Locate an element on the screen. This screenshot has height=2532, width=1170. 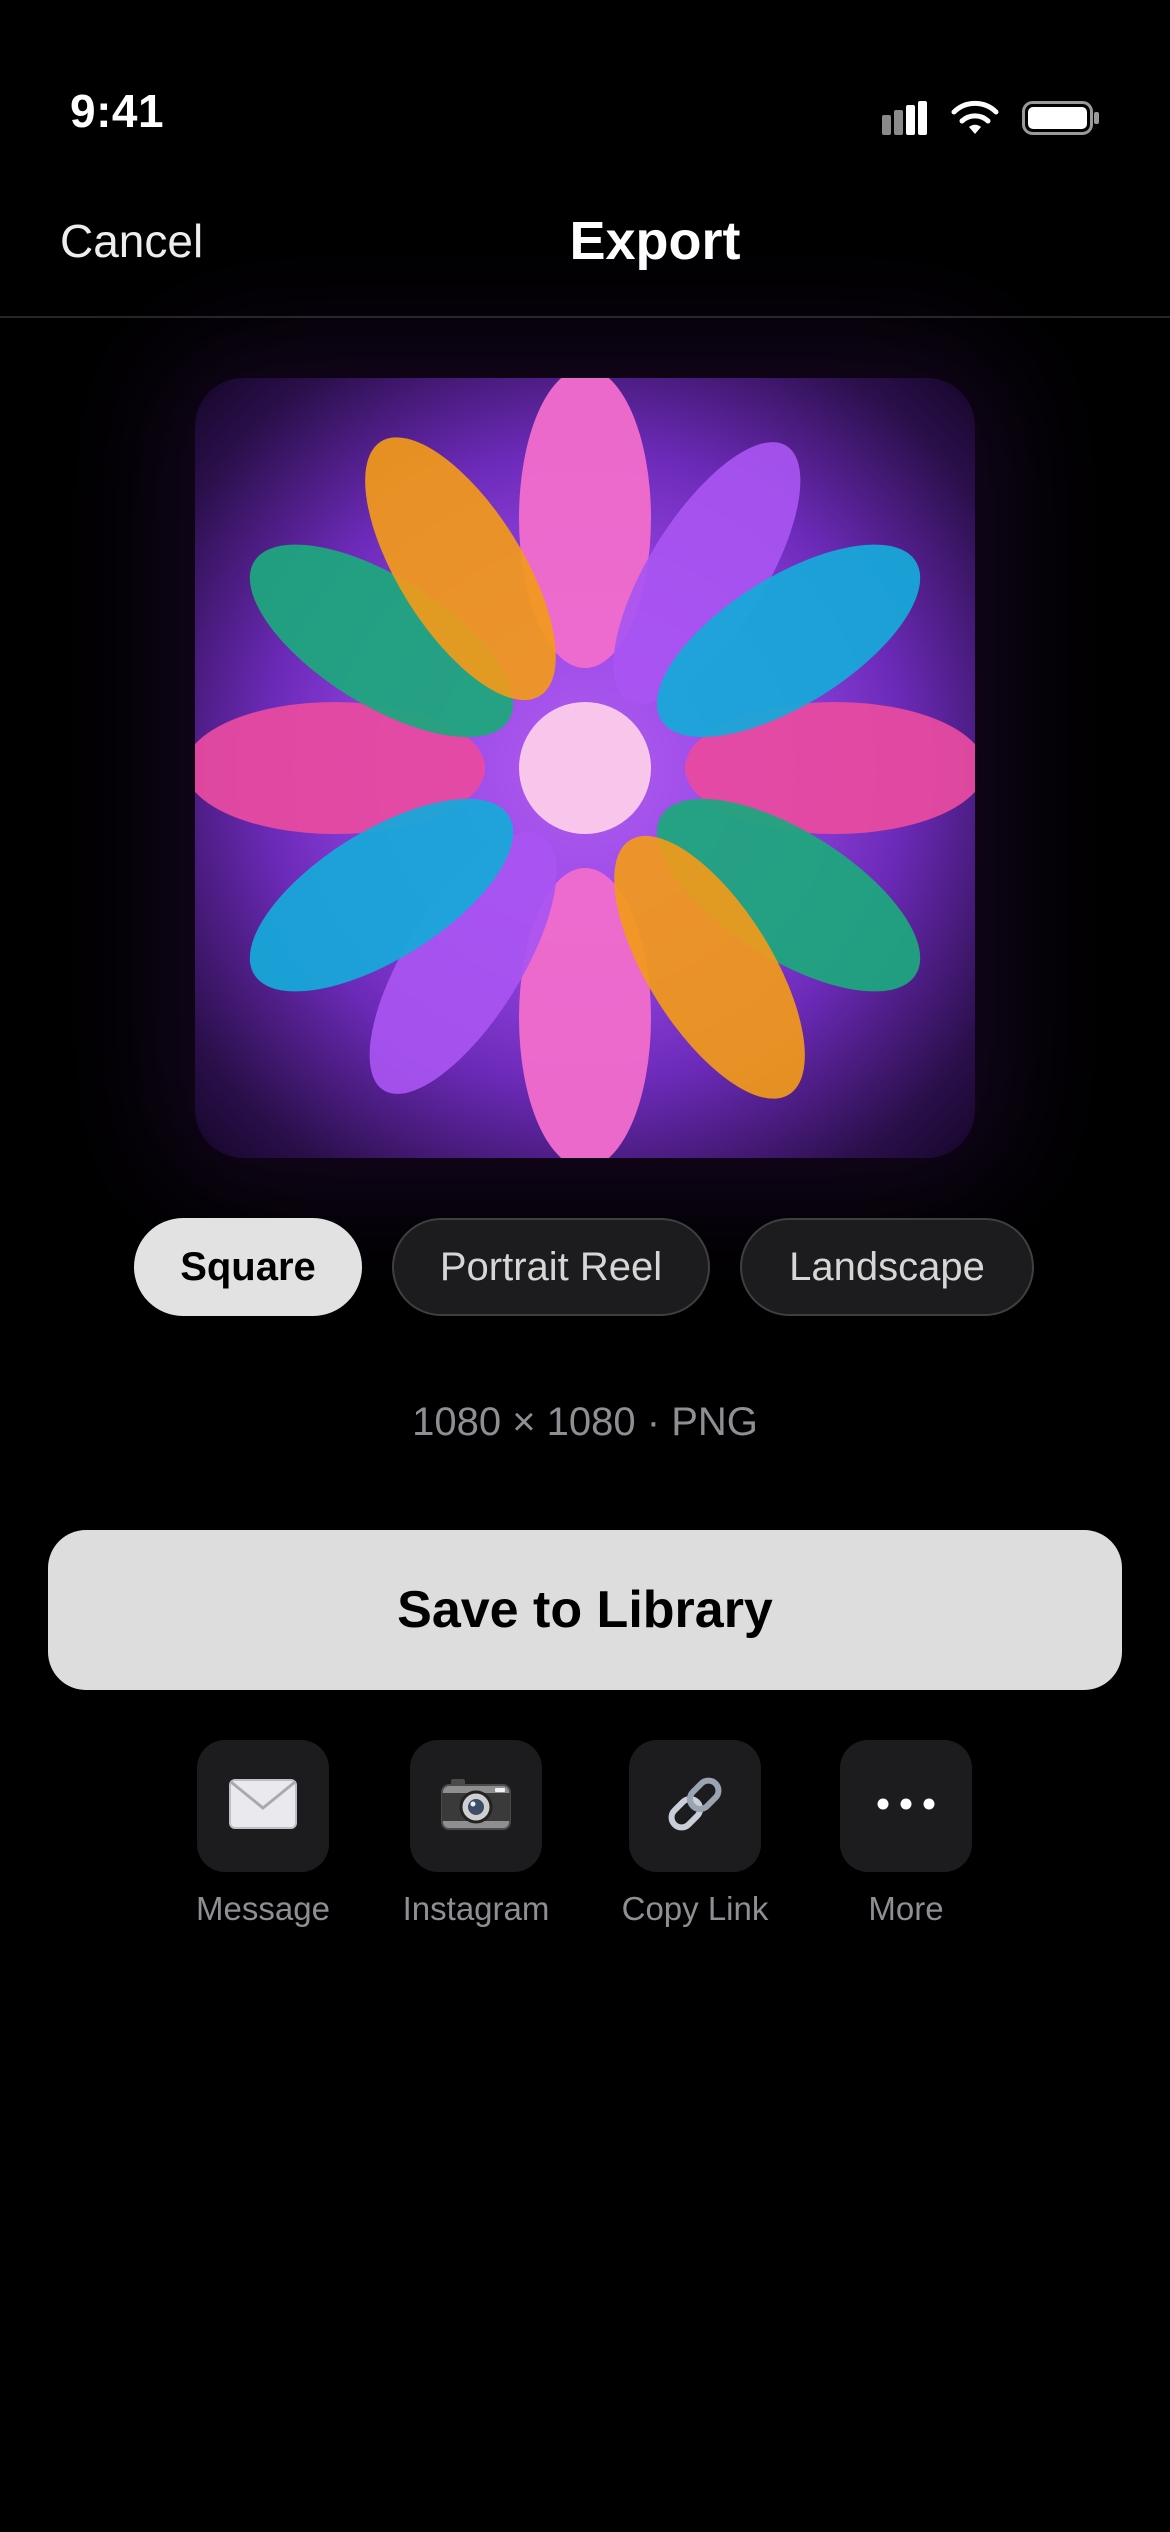
save-to-library-button: Save to Library is located at coordinates (585, 1610).